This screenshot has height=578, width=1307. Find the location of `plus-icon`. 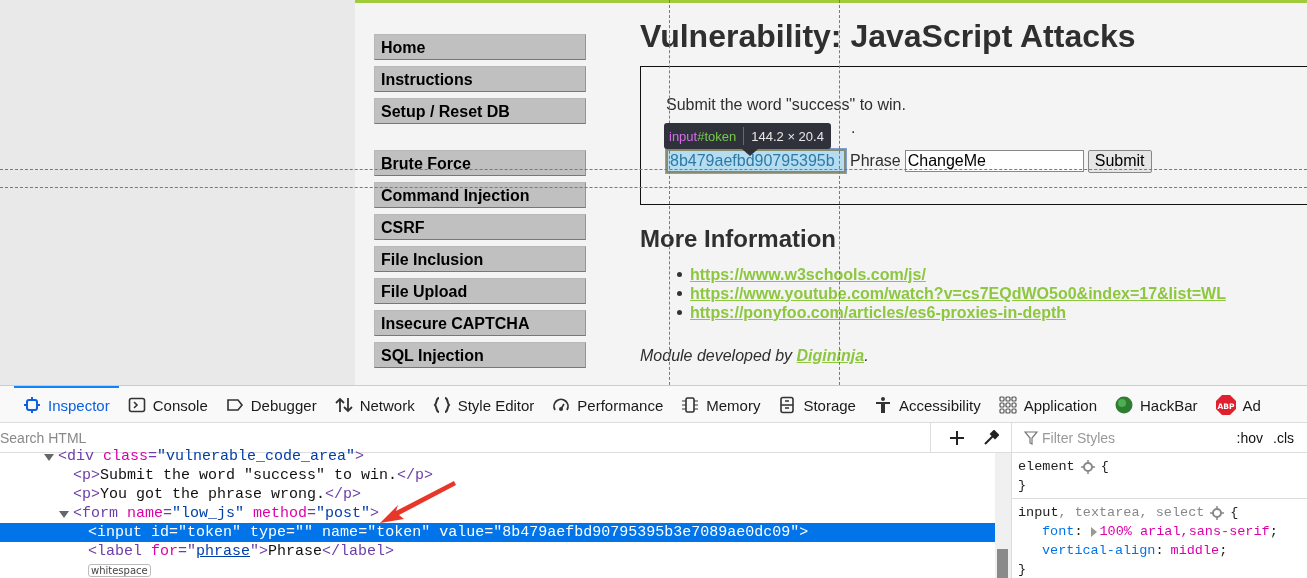

plus-icon is located at coordinates (957, 437).